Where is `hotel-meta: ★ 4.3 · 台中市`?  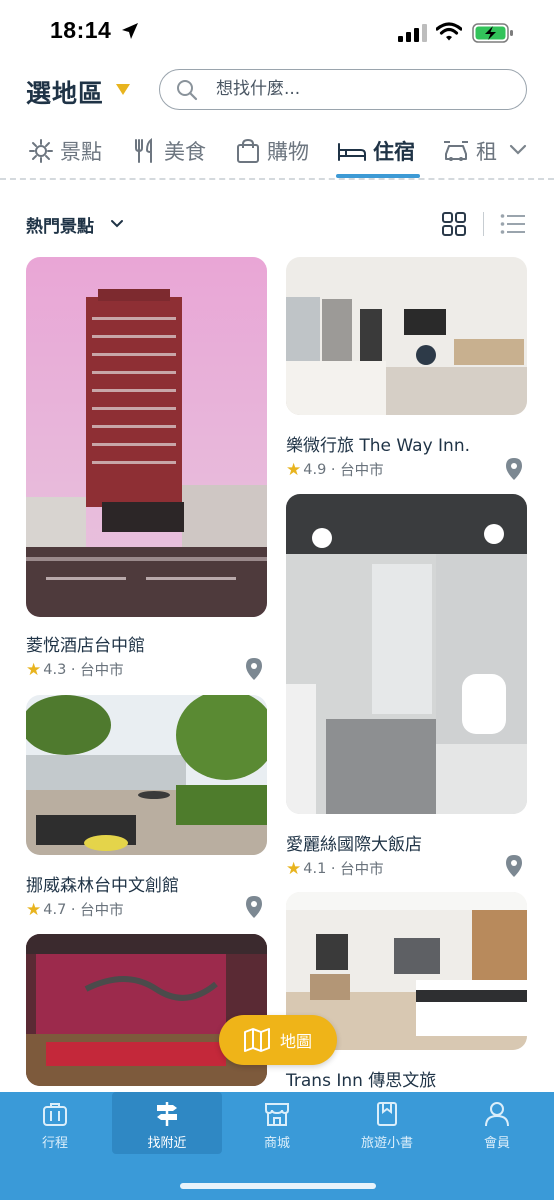
hotel-meta: ★ 4.3 · 台中市 is located at coordinates (75, 669).